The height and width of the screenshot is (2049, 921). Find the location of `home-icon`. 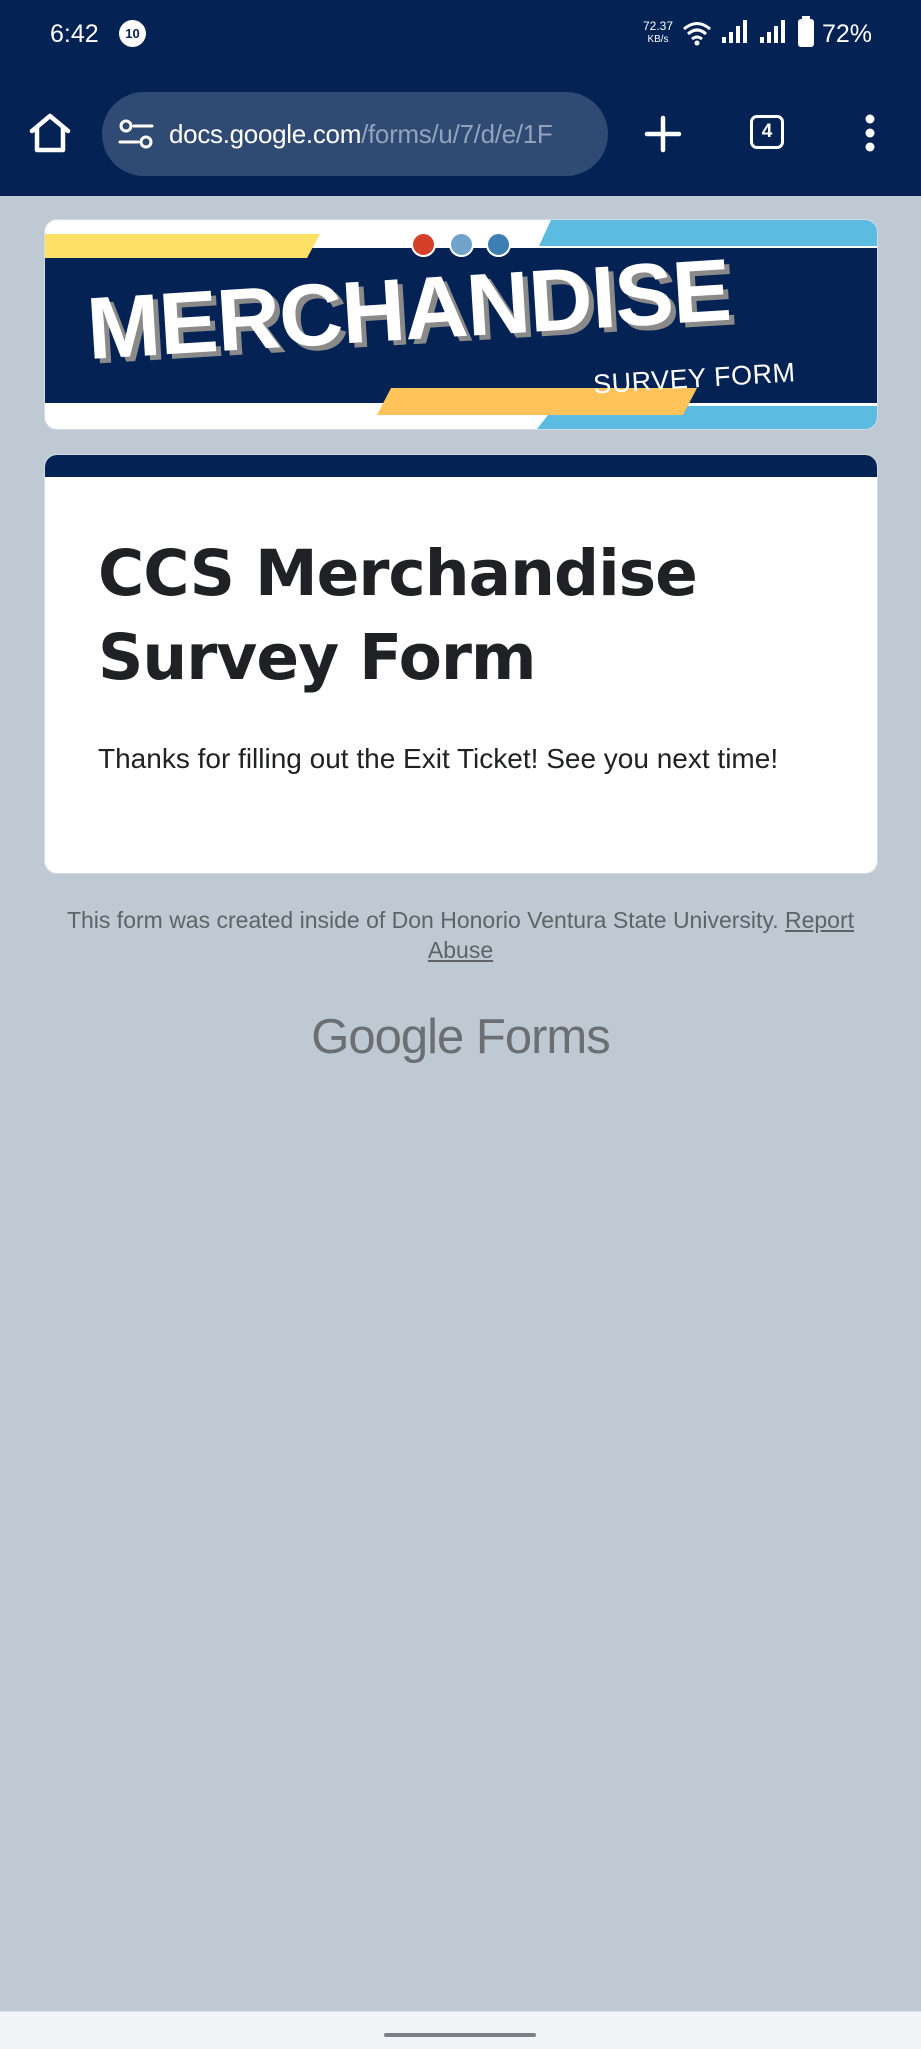

home-icon is located at coordinates (50, 133).